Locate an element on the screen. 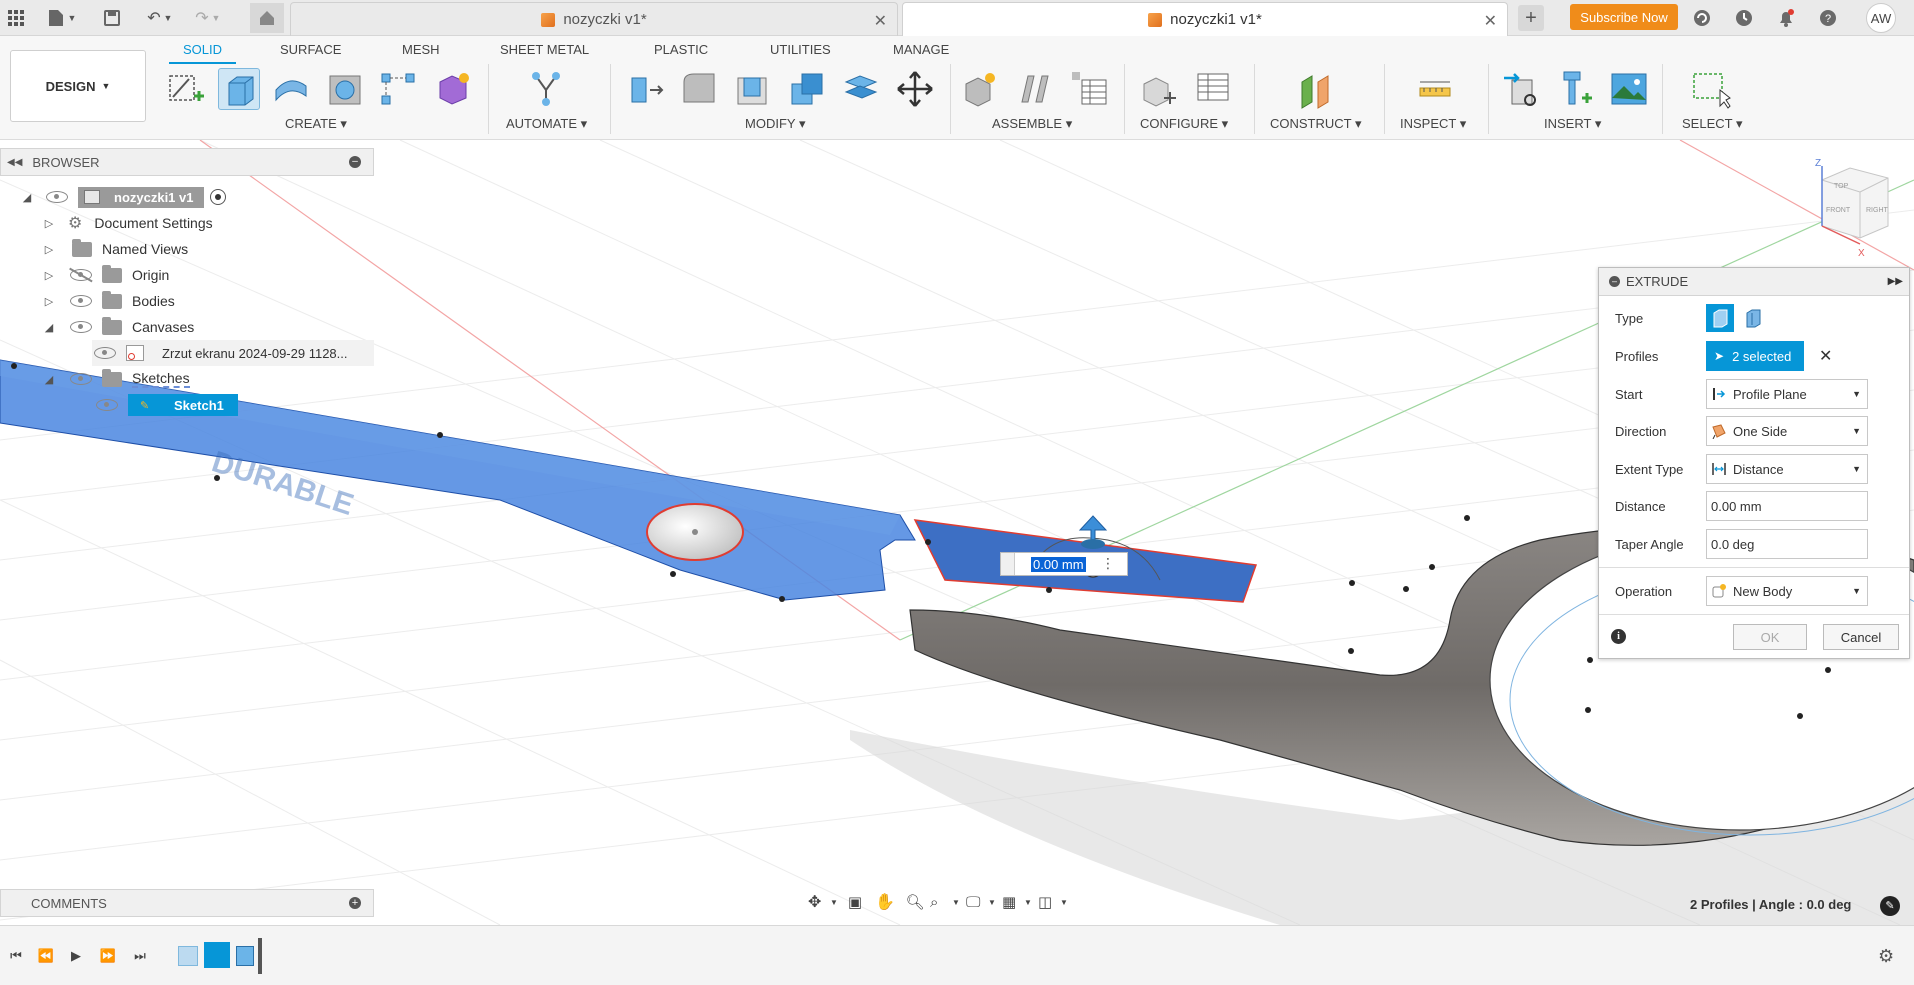  collapse-panel-icon: ◀◀ is located at coordinates (14, 162).